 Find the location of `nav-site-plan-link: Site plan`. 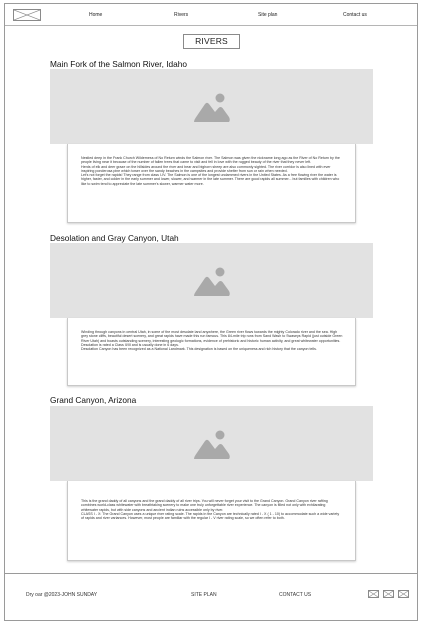

nav-site-plan-link: Site plan is located at coordinates (267, 15).